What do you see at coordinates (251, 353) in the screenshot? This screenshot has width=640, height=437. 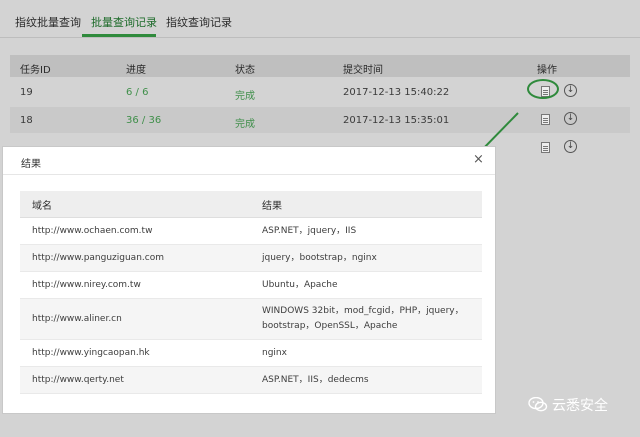 I see `table-row: http://www.yingcaopan.hk nginx` at bounding box center [251, 353].